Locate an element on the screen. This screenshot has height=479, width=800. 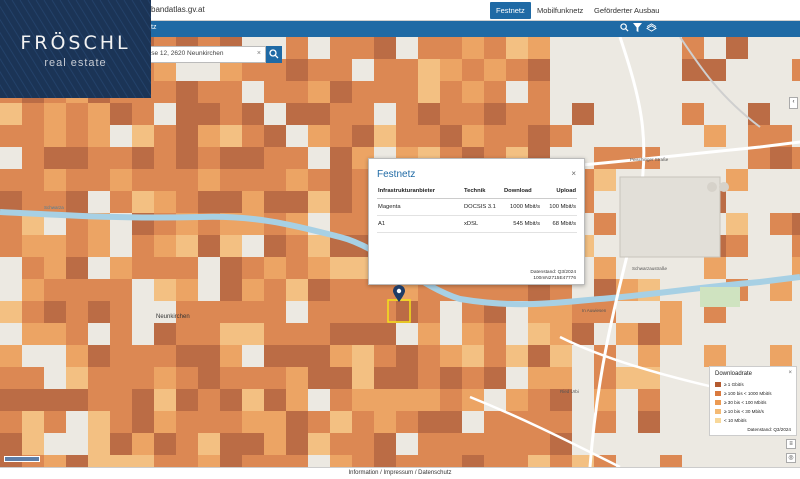
tab-festnetz: Festnetz is located at coordinates (510, 10).